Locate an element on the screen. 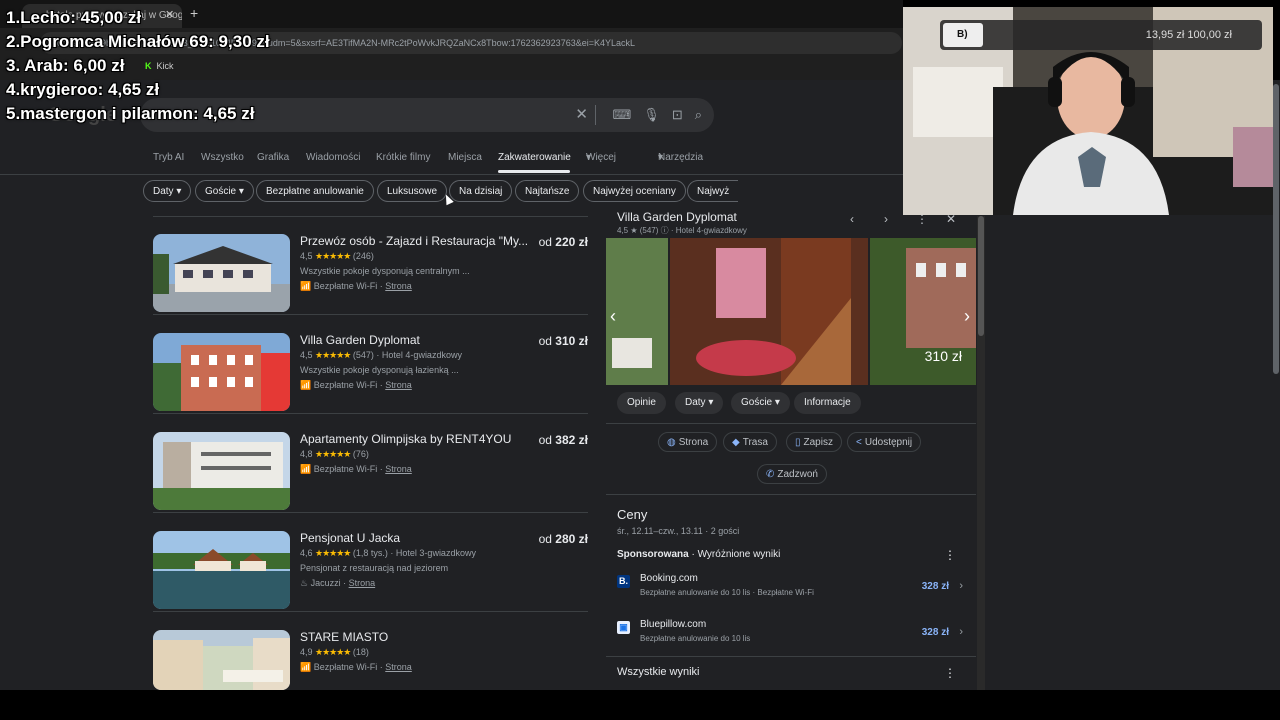 The width and height of the screenshot is (1280, 720). review-count: (547) is located at coordinates (363, 355).